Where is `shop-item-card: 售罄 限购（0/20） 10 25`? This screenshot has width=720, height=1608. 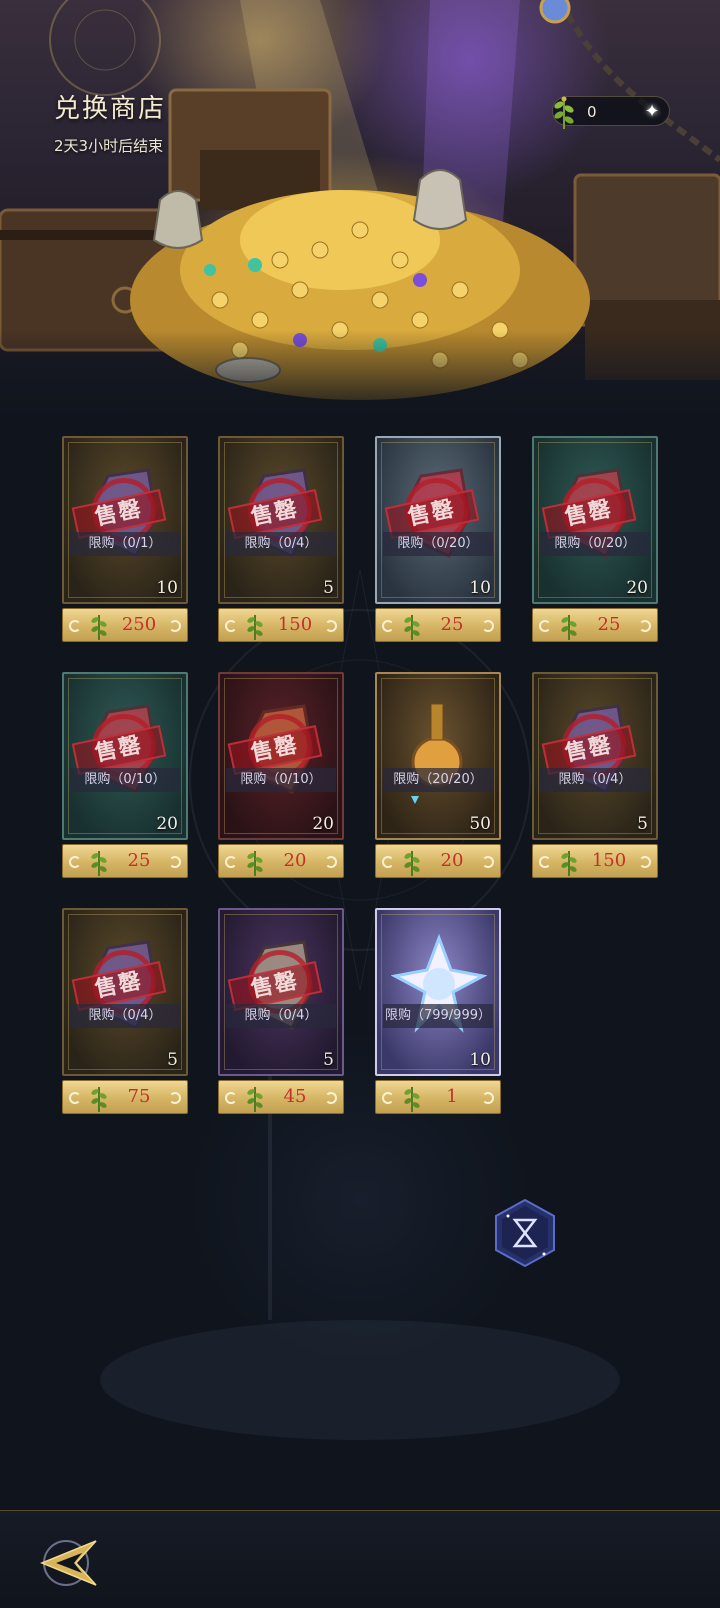
shop-item-card: 售罄 限购（0/20） 10 25 is located at coordinates (438, 539).